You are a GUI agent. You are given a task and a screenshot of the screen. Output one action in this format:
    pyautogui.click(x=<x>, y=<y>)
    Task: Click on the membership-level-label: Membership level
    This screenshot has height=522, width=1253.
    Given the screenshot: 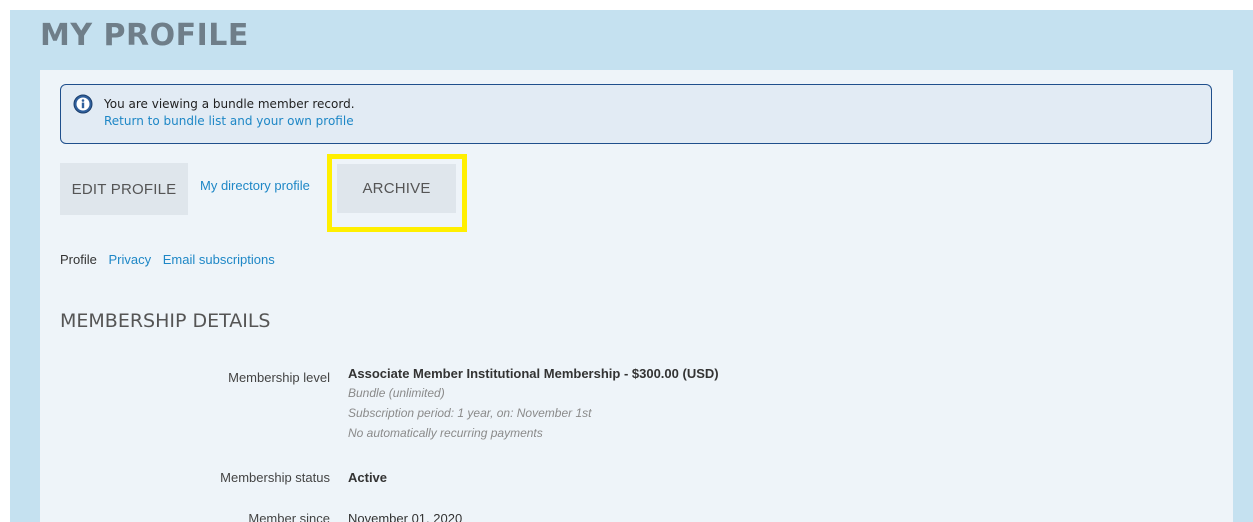 What is the action you would take?
    pyautogui.click(x=279, y=377)
    